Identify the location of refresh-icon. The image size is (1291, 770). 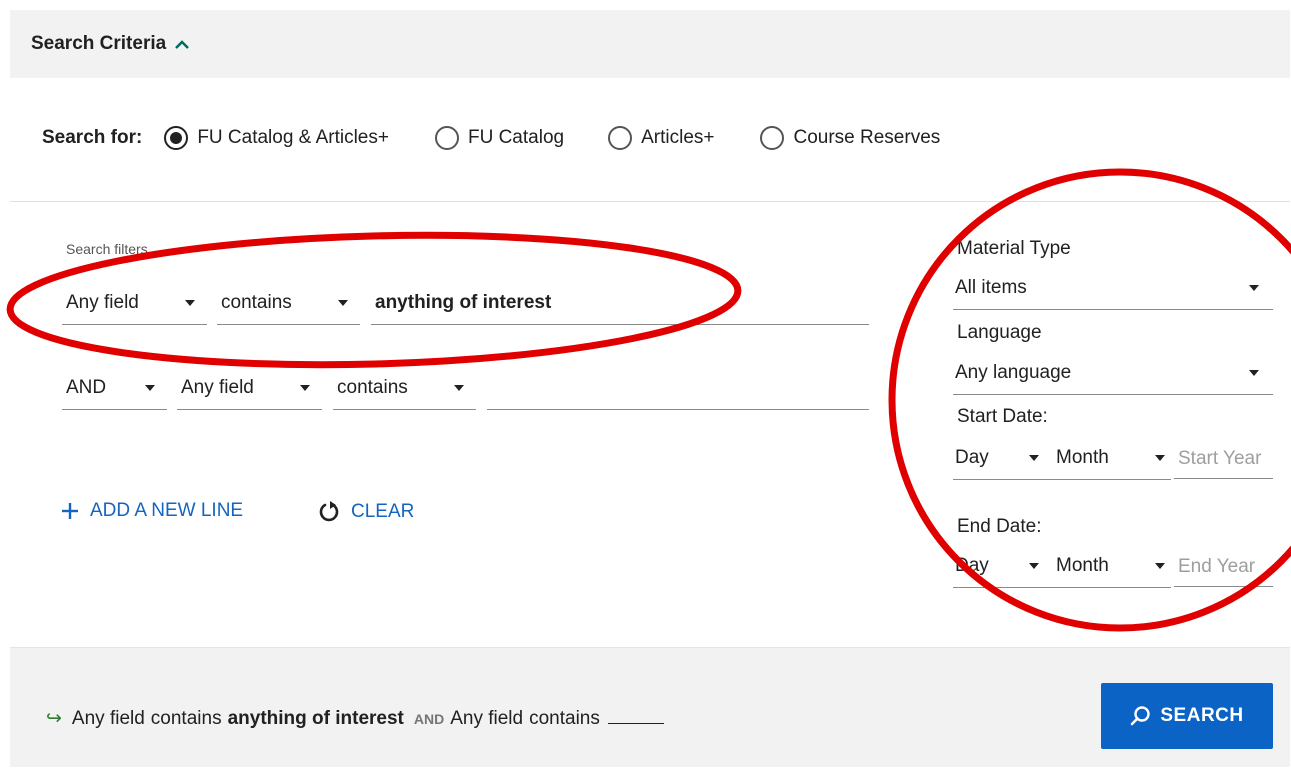
(329, 511).